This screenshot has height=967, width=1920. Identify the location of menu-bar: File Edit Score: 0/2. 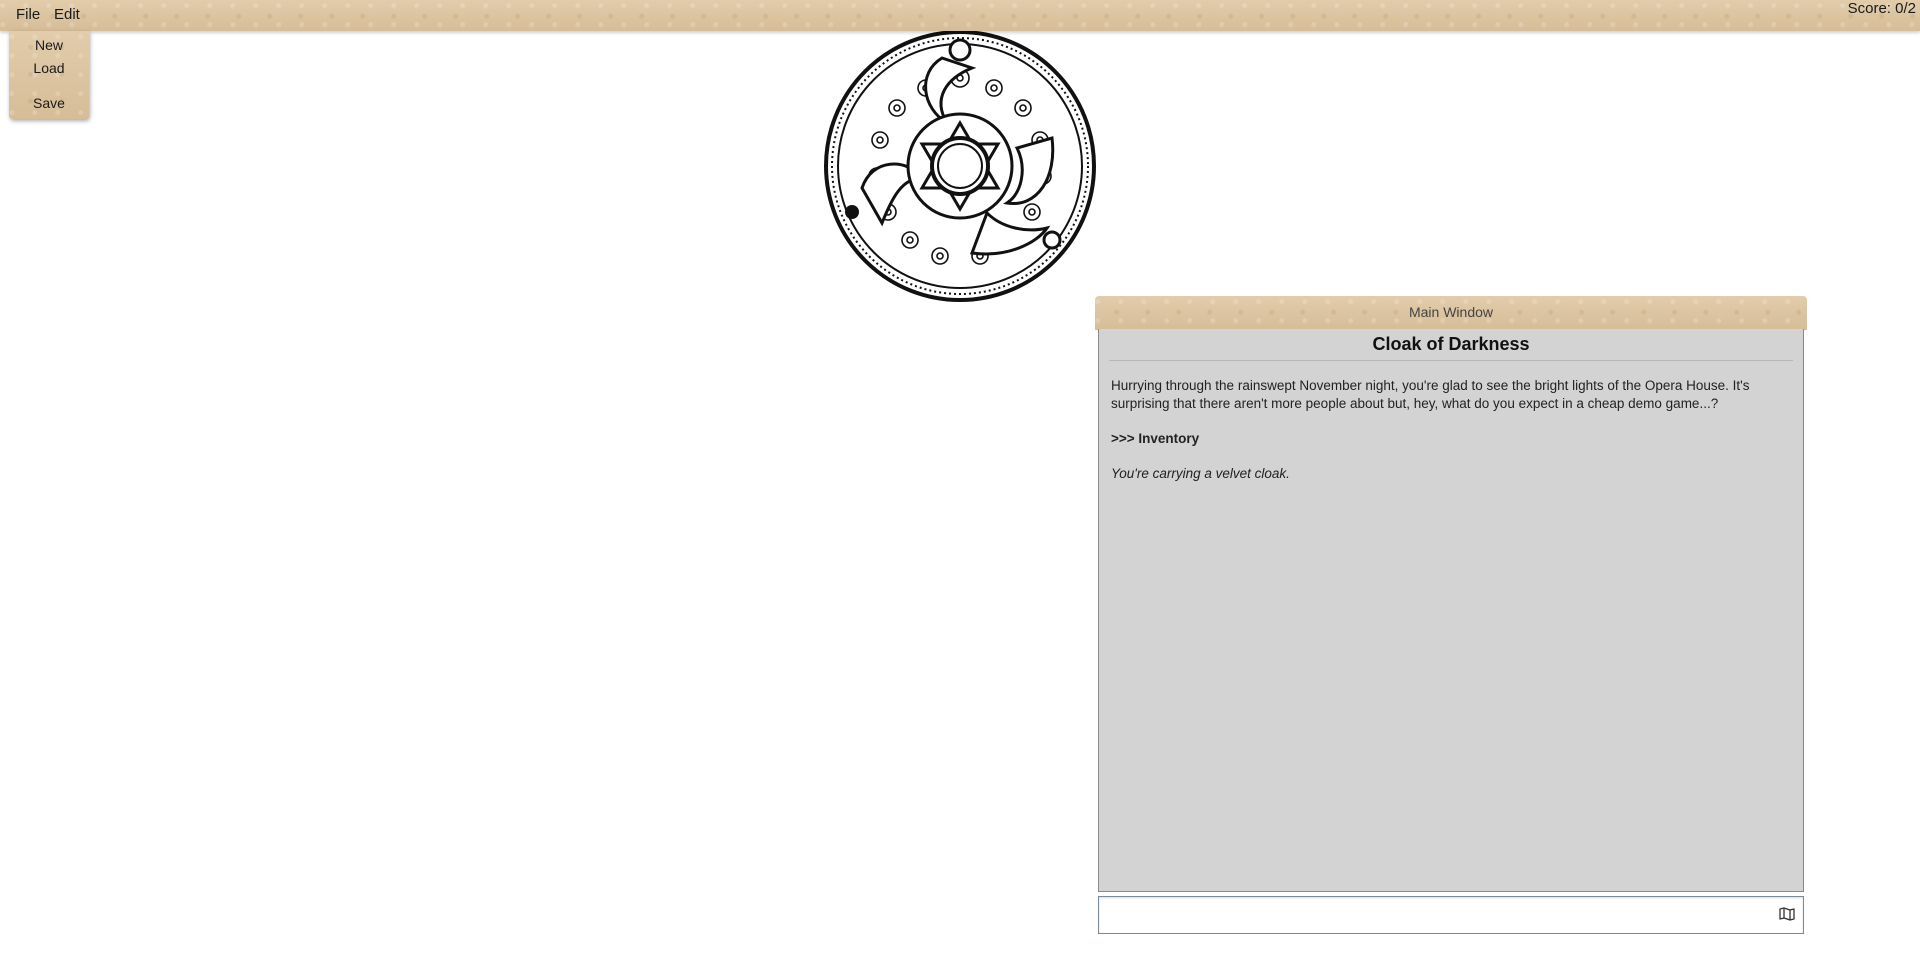
(960, 15).